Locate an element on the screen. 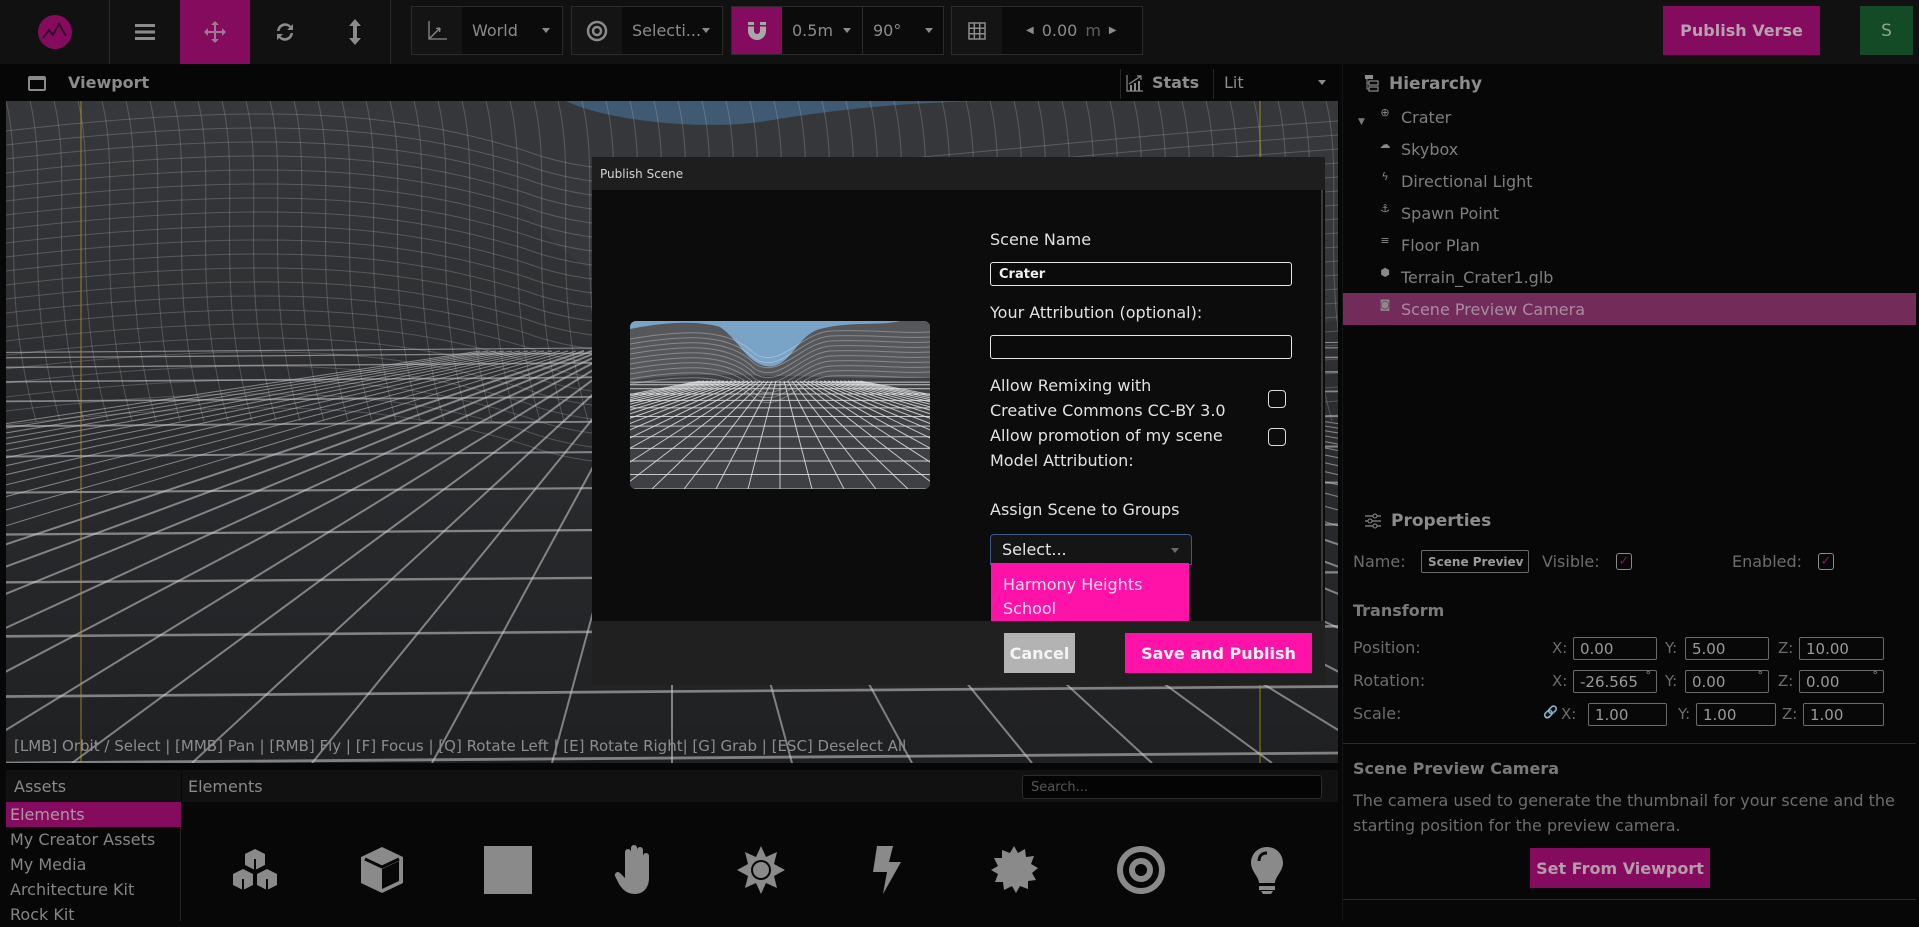 This screenshot has height=927, width=1919. dialog-scrollbar is located at coordinates (1322, 405).